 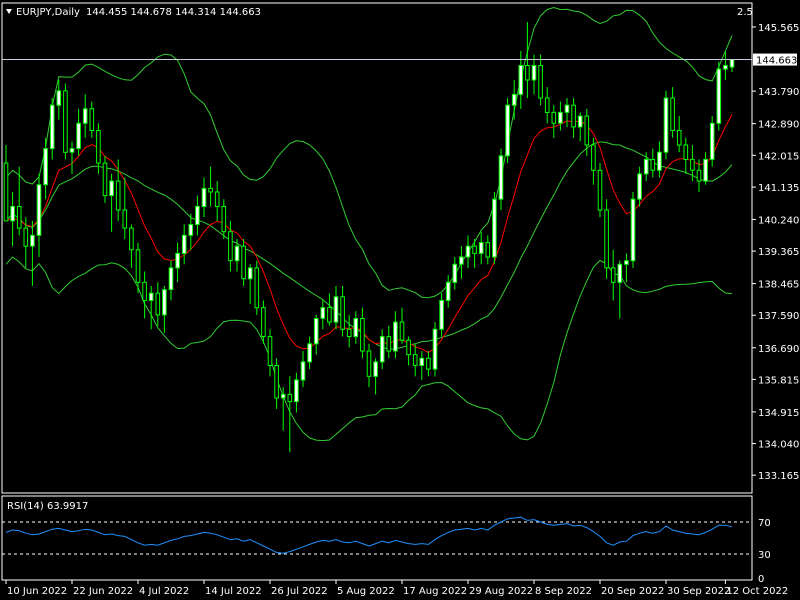 What do you see at coordinates (778, 349) in the screenshot?
I see `price-tick-label: 136.690` at bounding box center [778, 349].